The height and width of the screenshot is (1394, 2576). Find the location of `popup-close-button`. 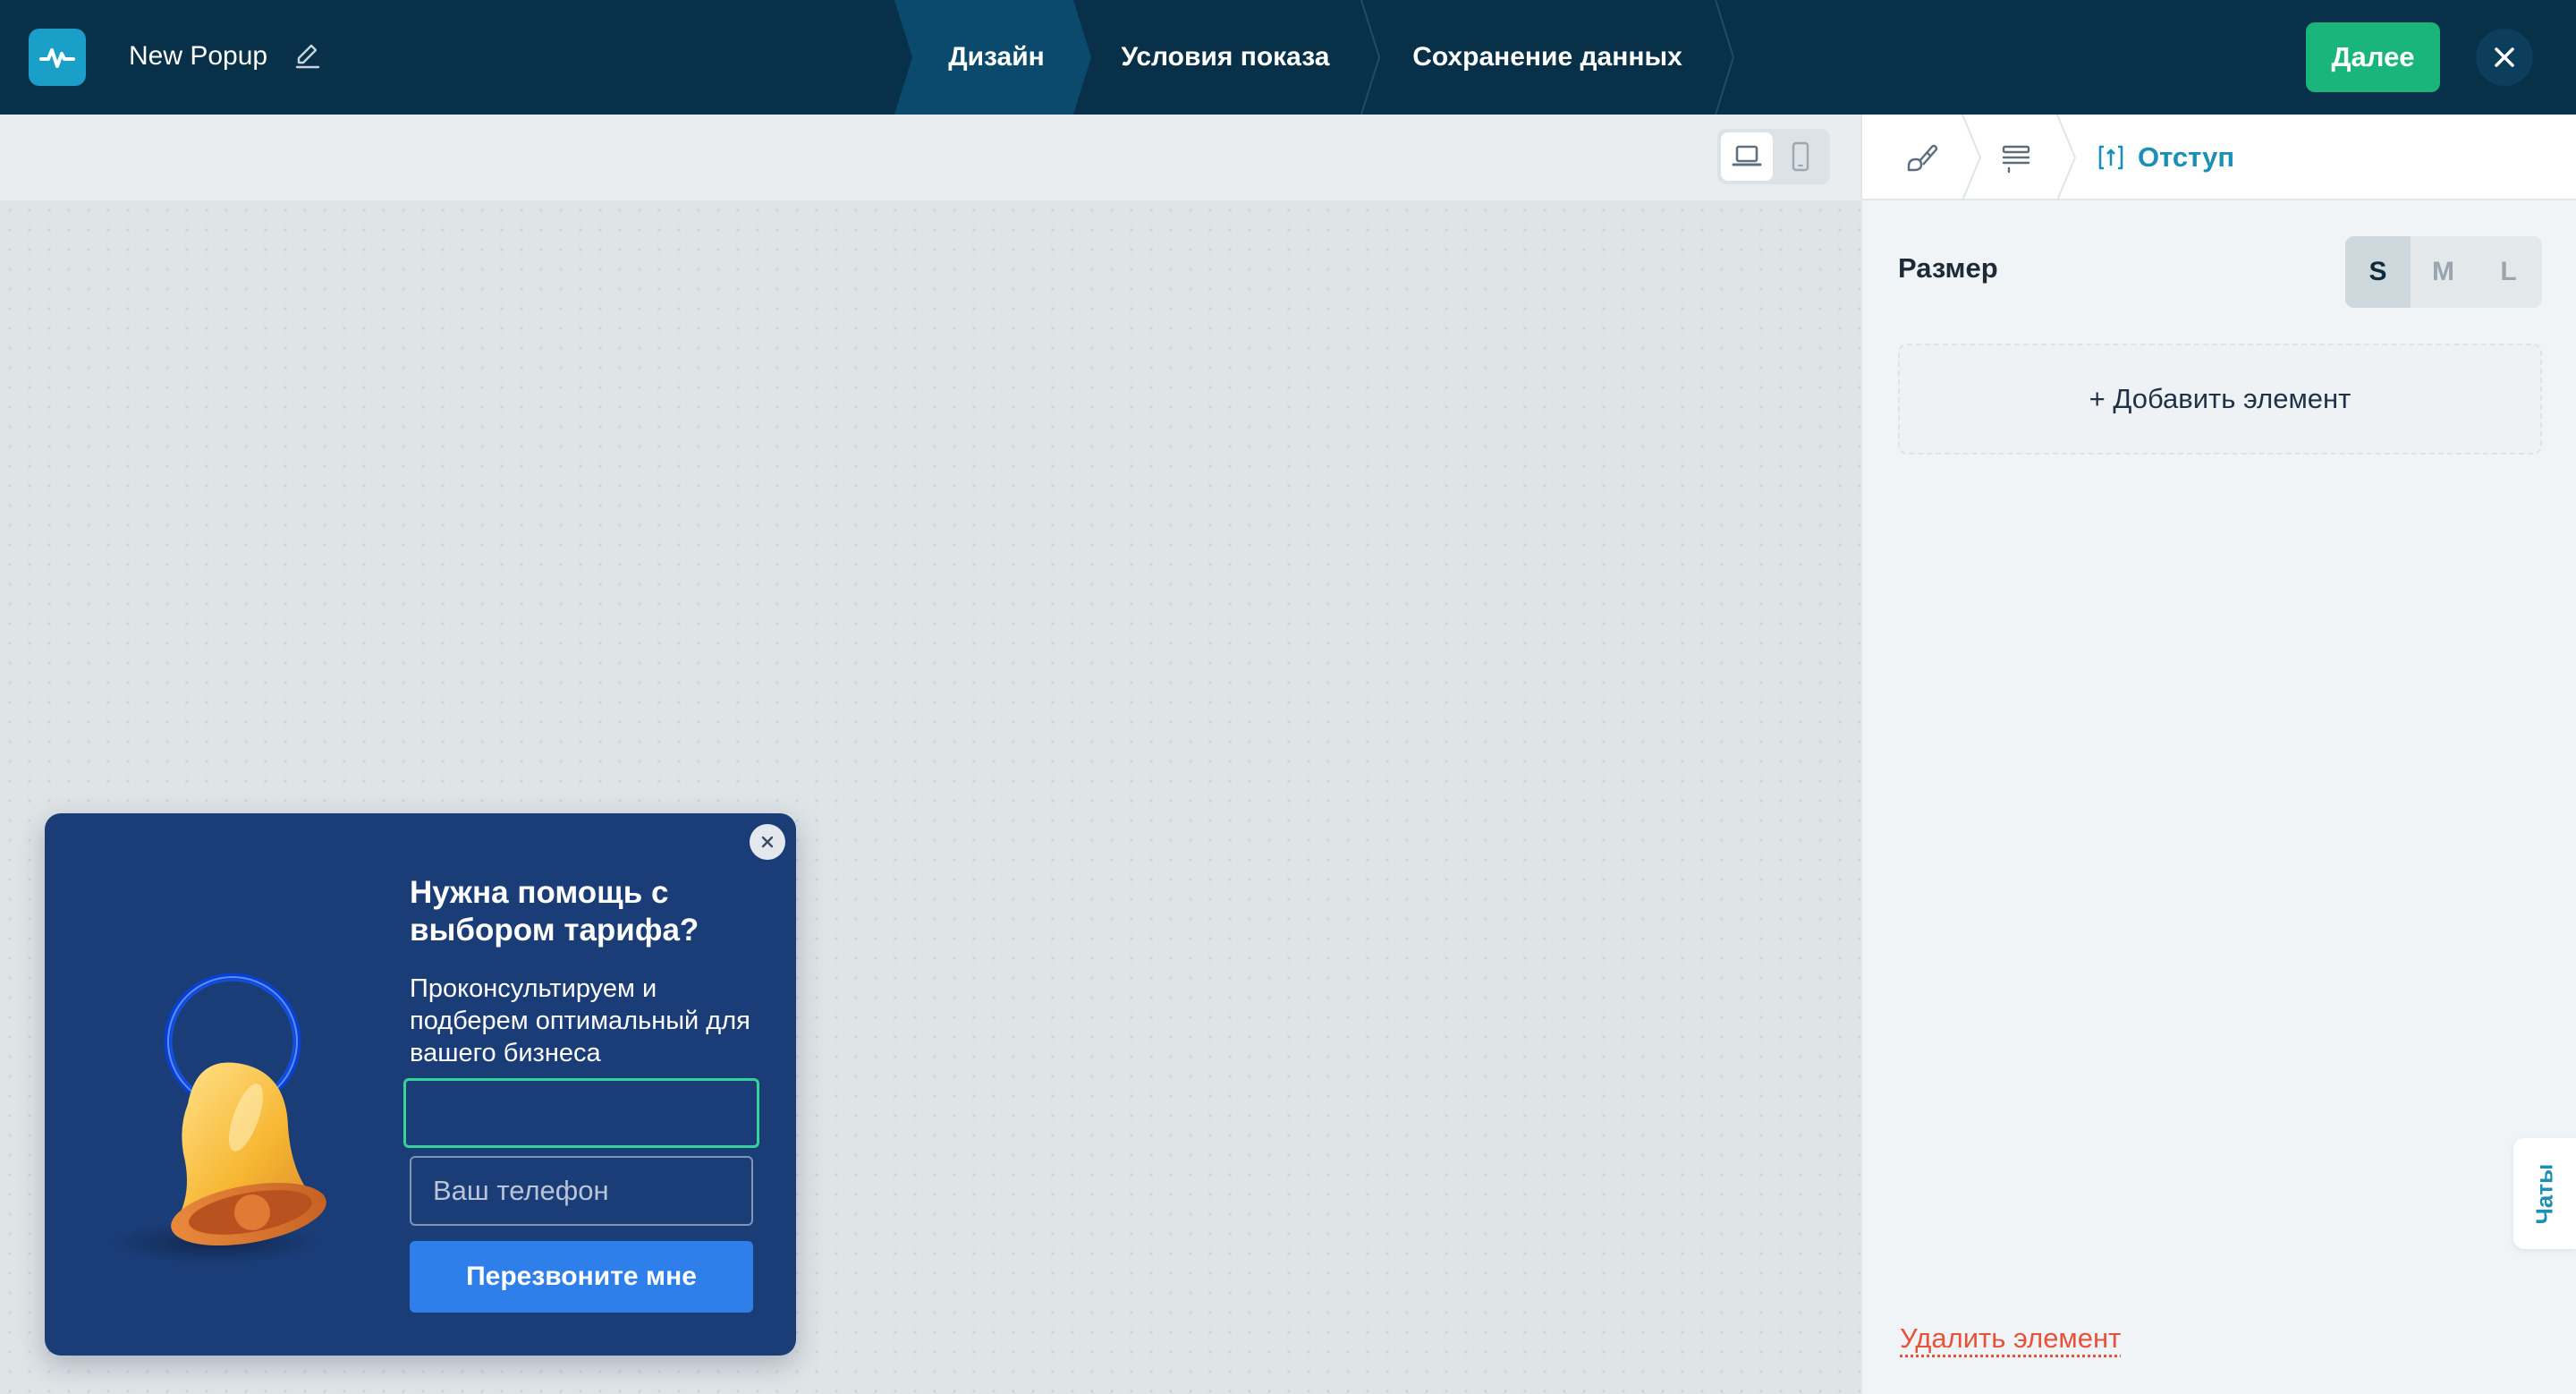

popup-close-button is located at coordinates (767, 842).